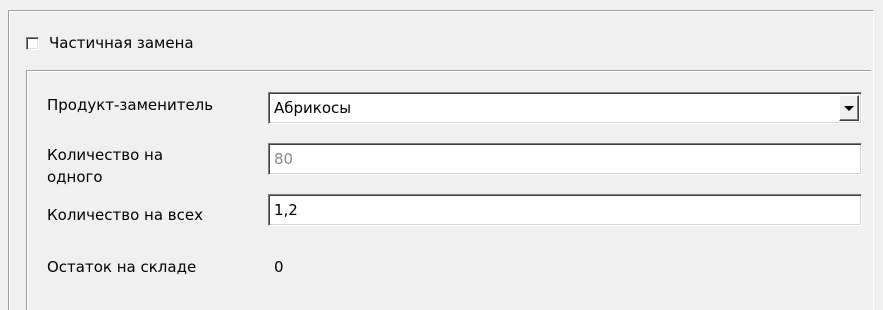 The image size is (883, 310). What do you see at coordinates (279, 267) in the screenshot?
I see `stock-remaining-value: 0` at bounding box center [279, 267].